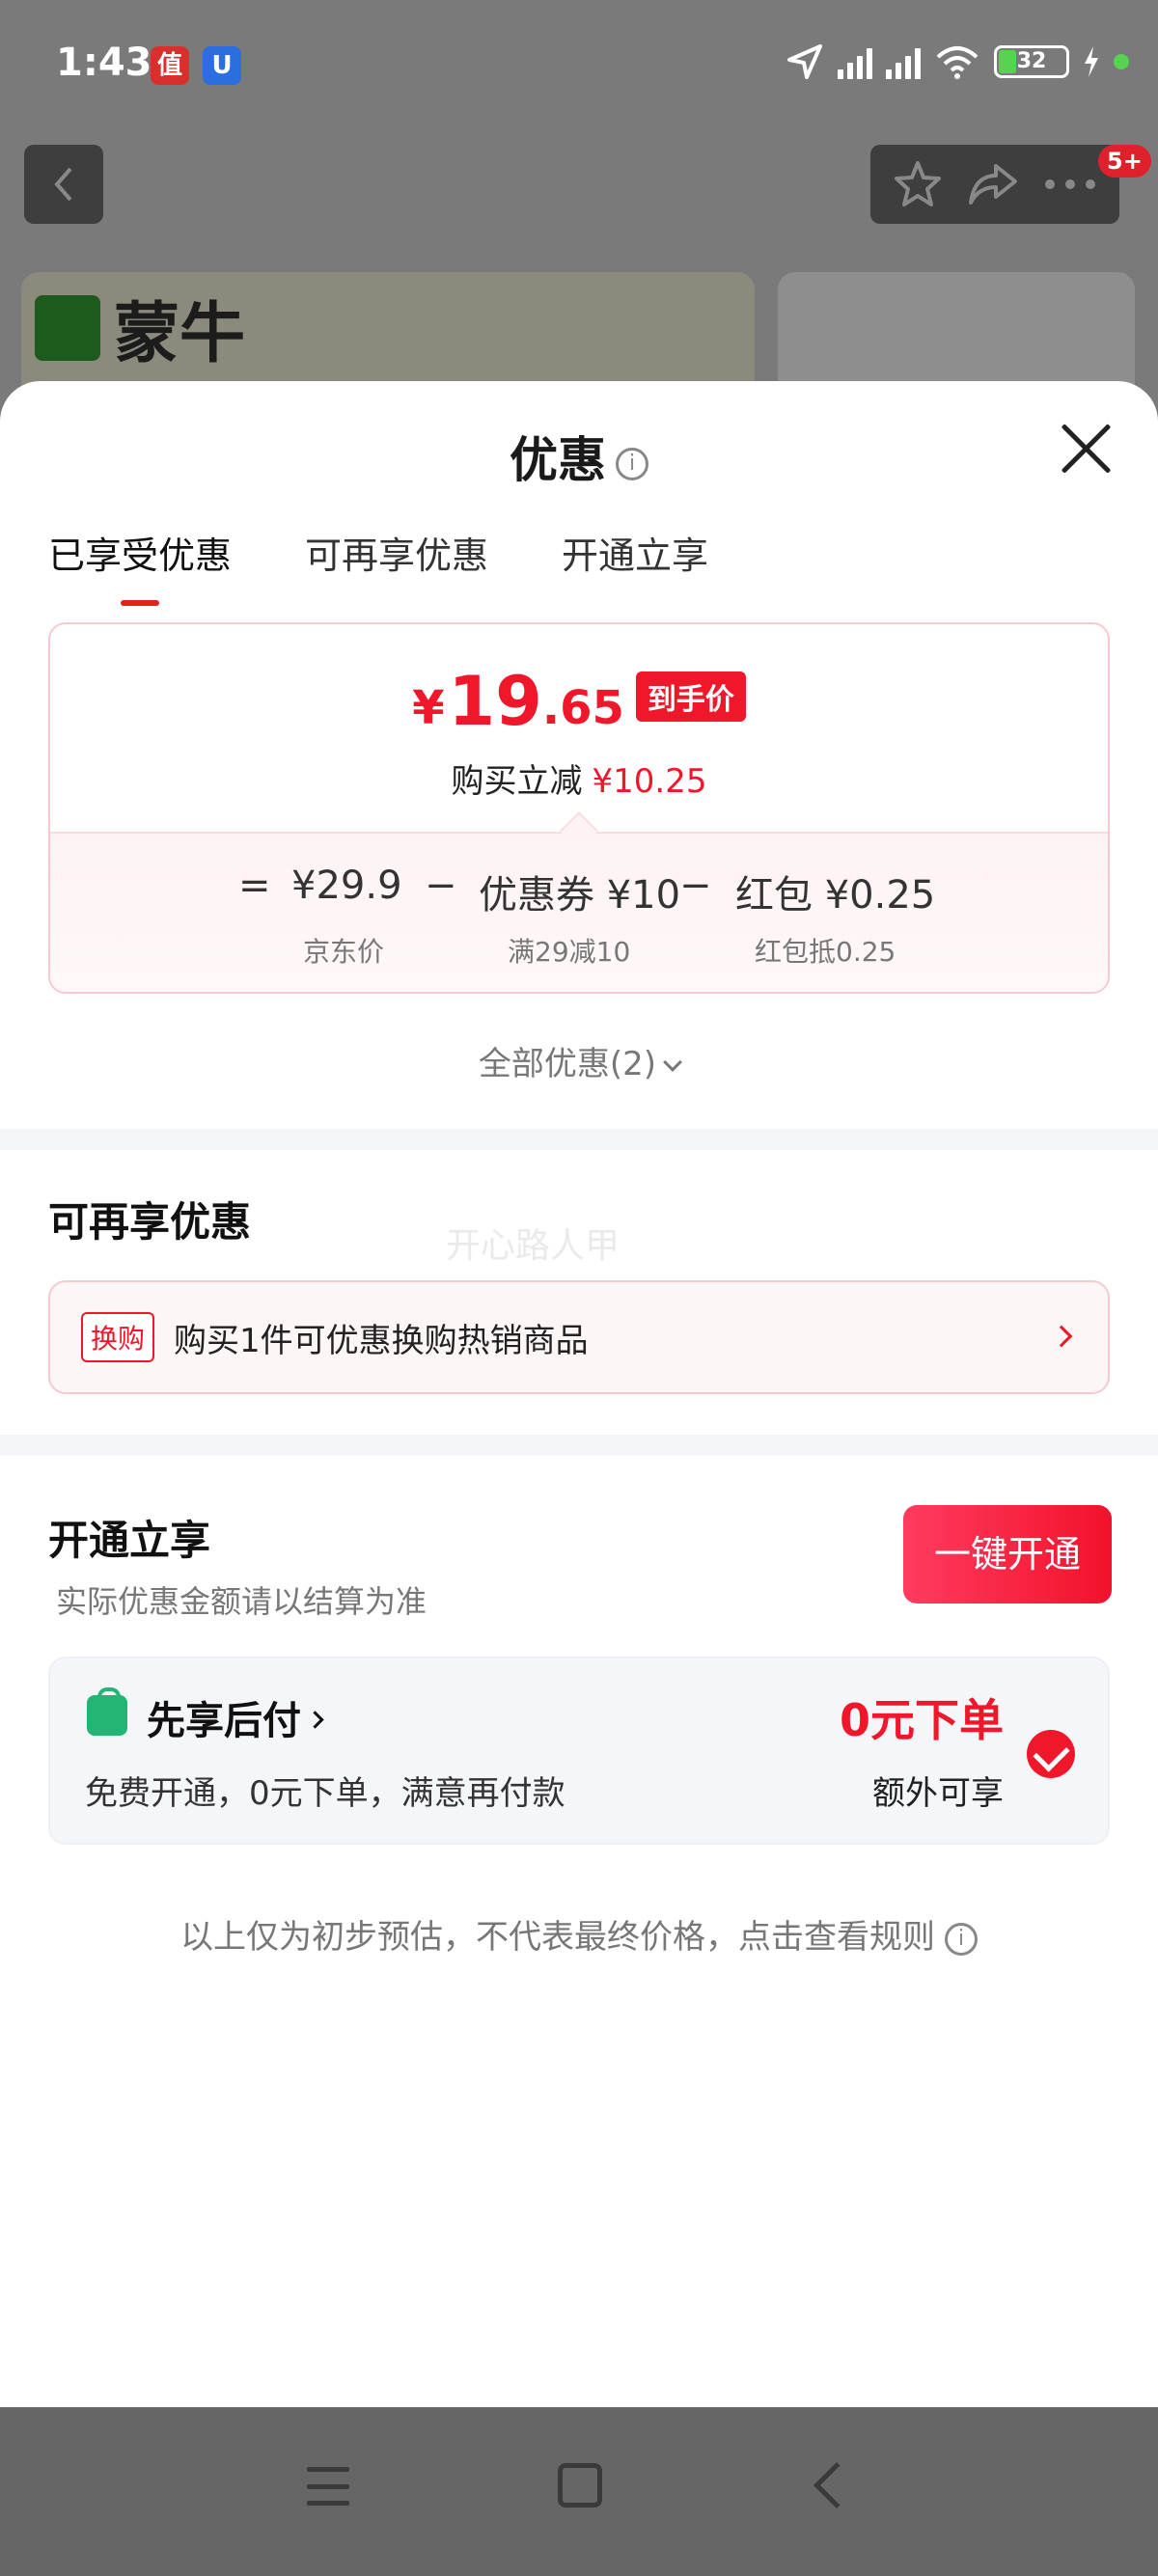  What do you see at coordinates (1086, 449) in the screenshot?
I see `close-icon` at bounding box center [1086, 449].